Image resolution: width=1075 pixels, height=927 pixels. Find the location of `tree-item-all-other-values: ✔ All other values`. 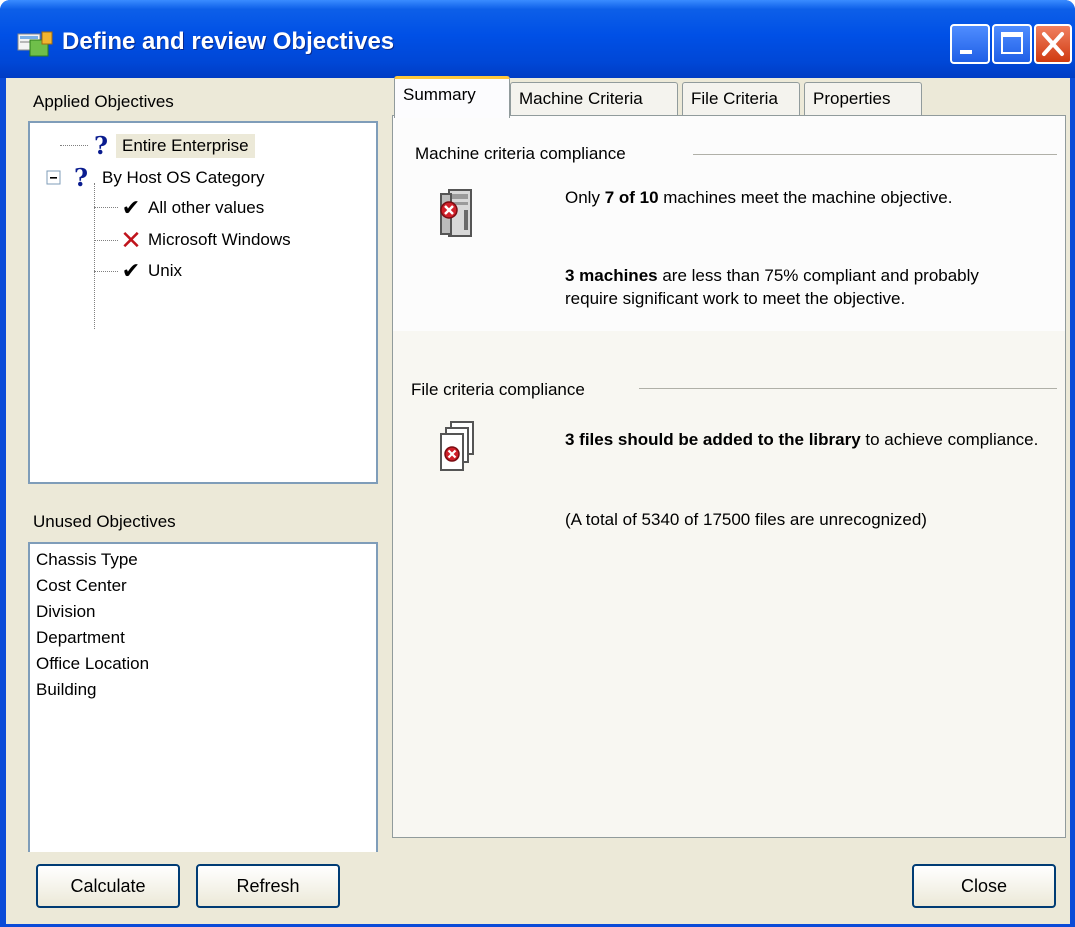

tree-item-all-other-values: ✔ All other values is located at coordinates (191, 208).